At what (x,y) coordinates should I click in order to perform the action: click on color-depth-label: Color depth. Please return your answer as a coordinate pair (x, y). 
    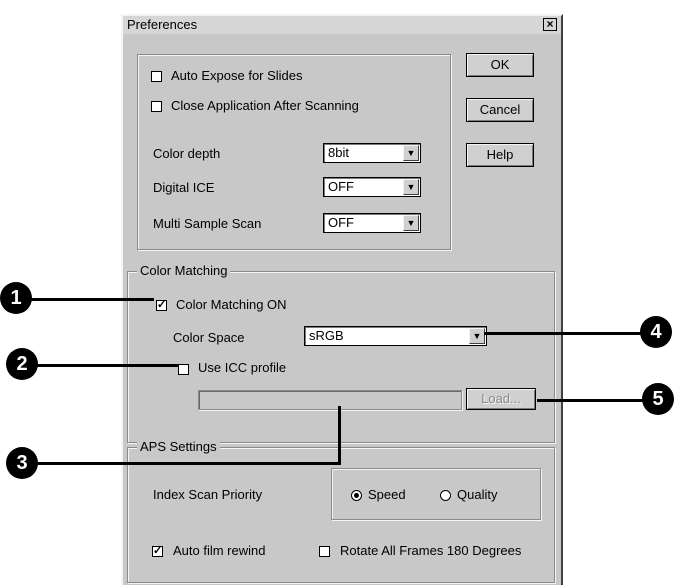
    Looking at the image, I should click on (187, 153).